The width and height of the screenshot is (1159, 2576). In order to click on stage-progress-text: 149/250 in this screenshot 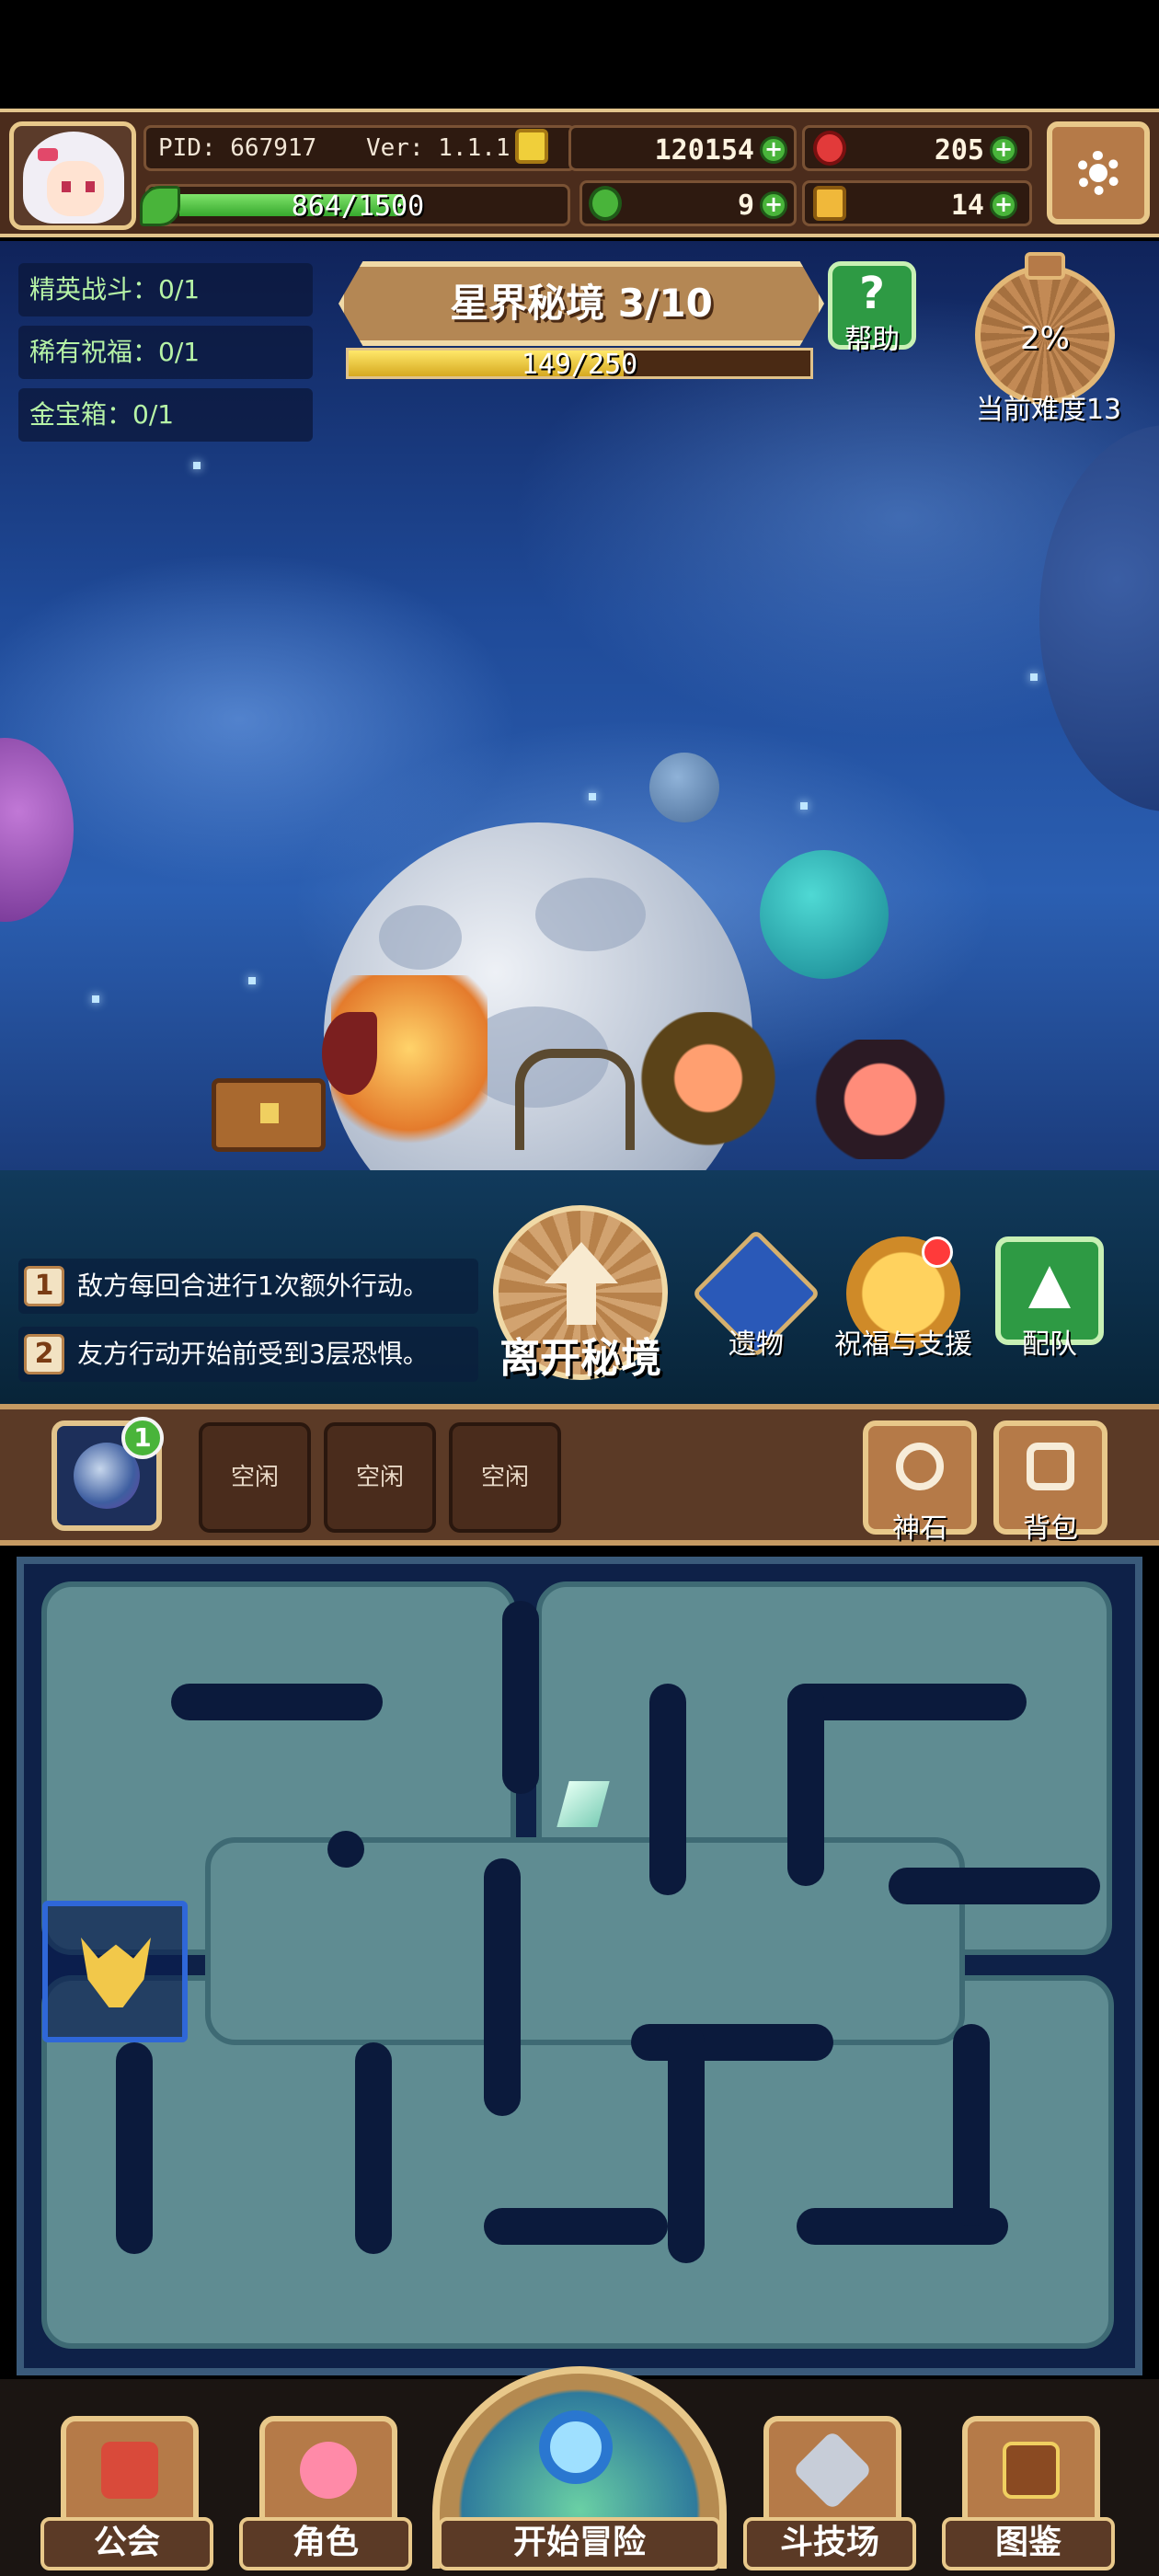, I will do `click(579, 365)`.